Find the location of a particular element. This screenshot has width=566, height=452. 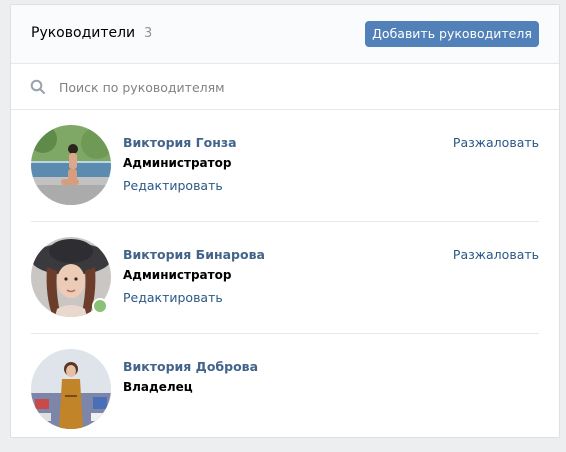

online-indicator is located at coordinates (100, 306).